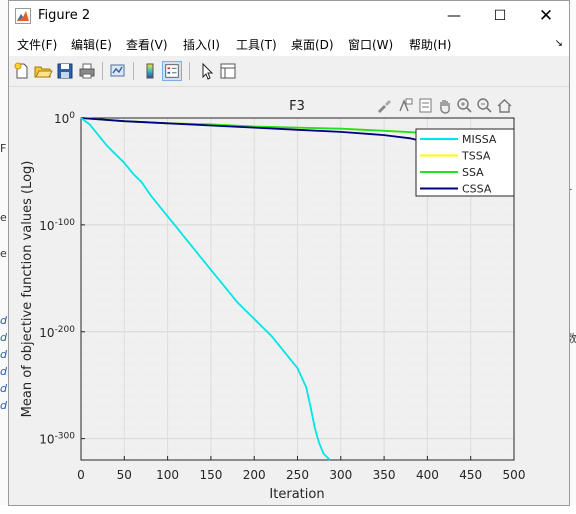 The height and width of the screenshot is (514, 576). What do you see at coordinates (473, 172) in the screenshot?
I see `legend-label-ssa: SSA` at bounding box center [473, 172].